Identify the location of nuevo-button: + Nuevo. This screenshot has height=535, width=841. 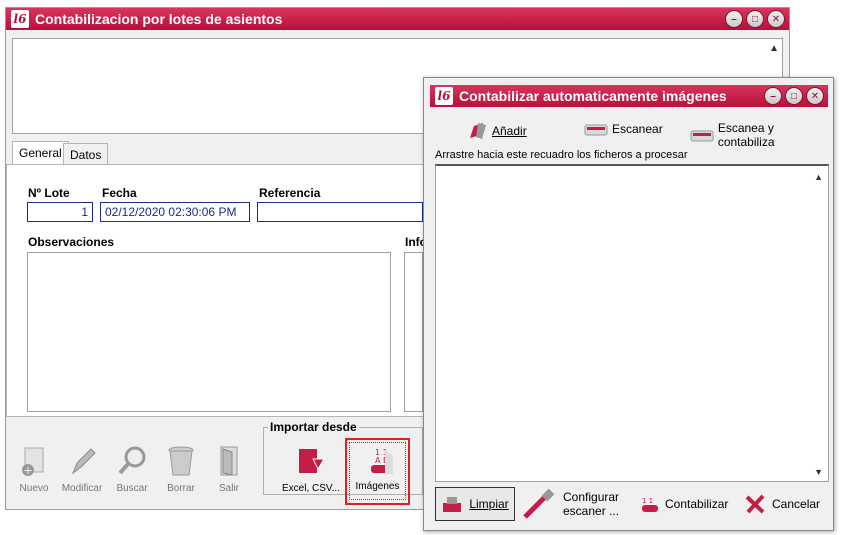
(34, 468).